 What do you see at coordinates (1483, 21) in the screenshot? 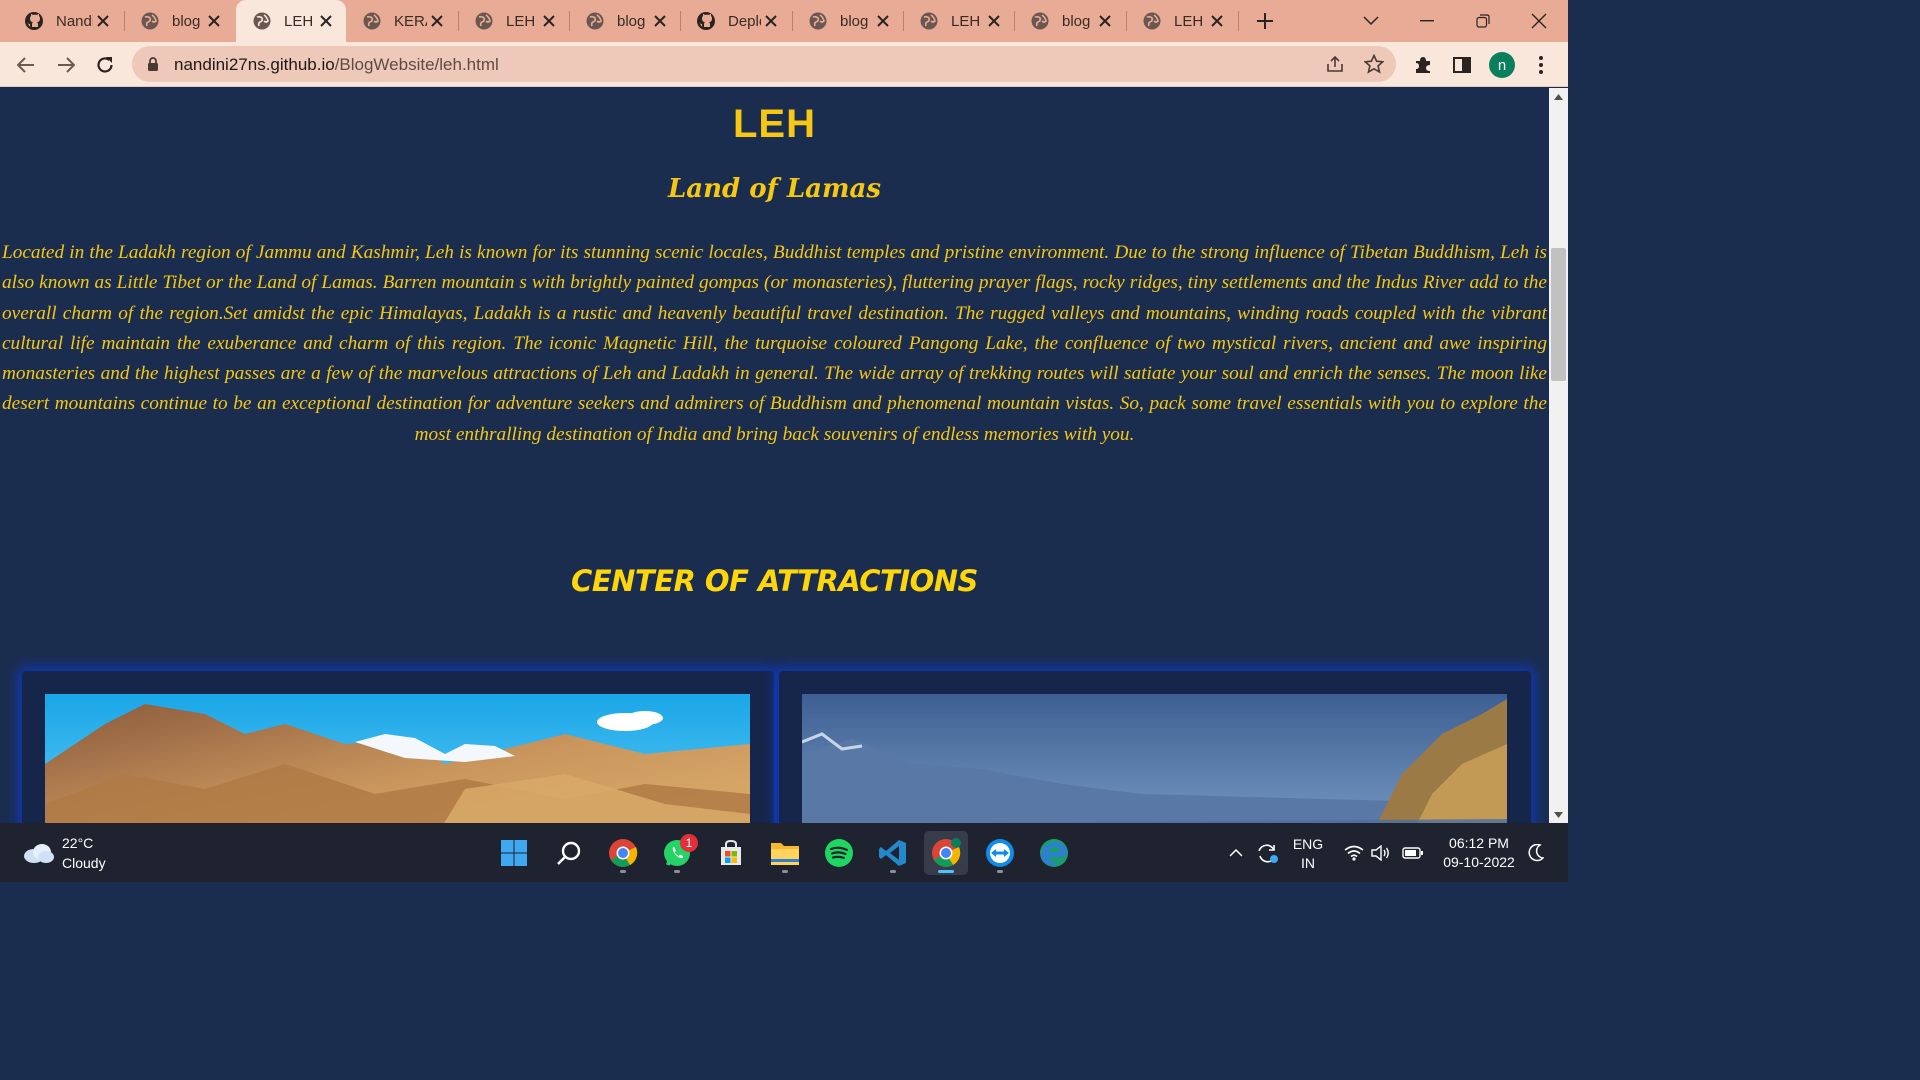
I see `restore-button` at bounding box center [1483, 21].